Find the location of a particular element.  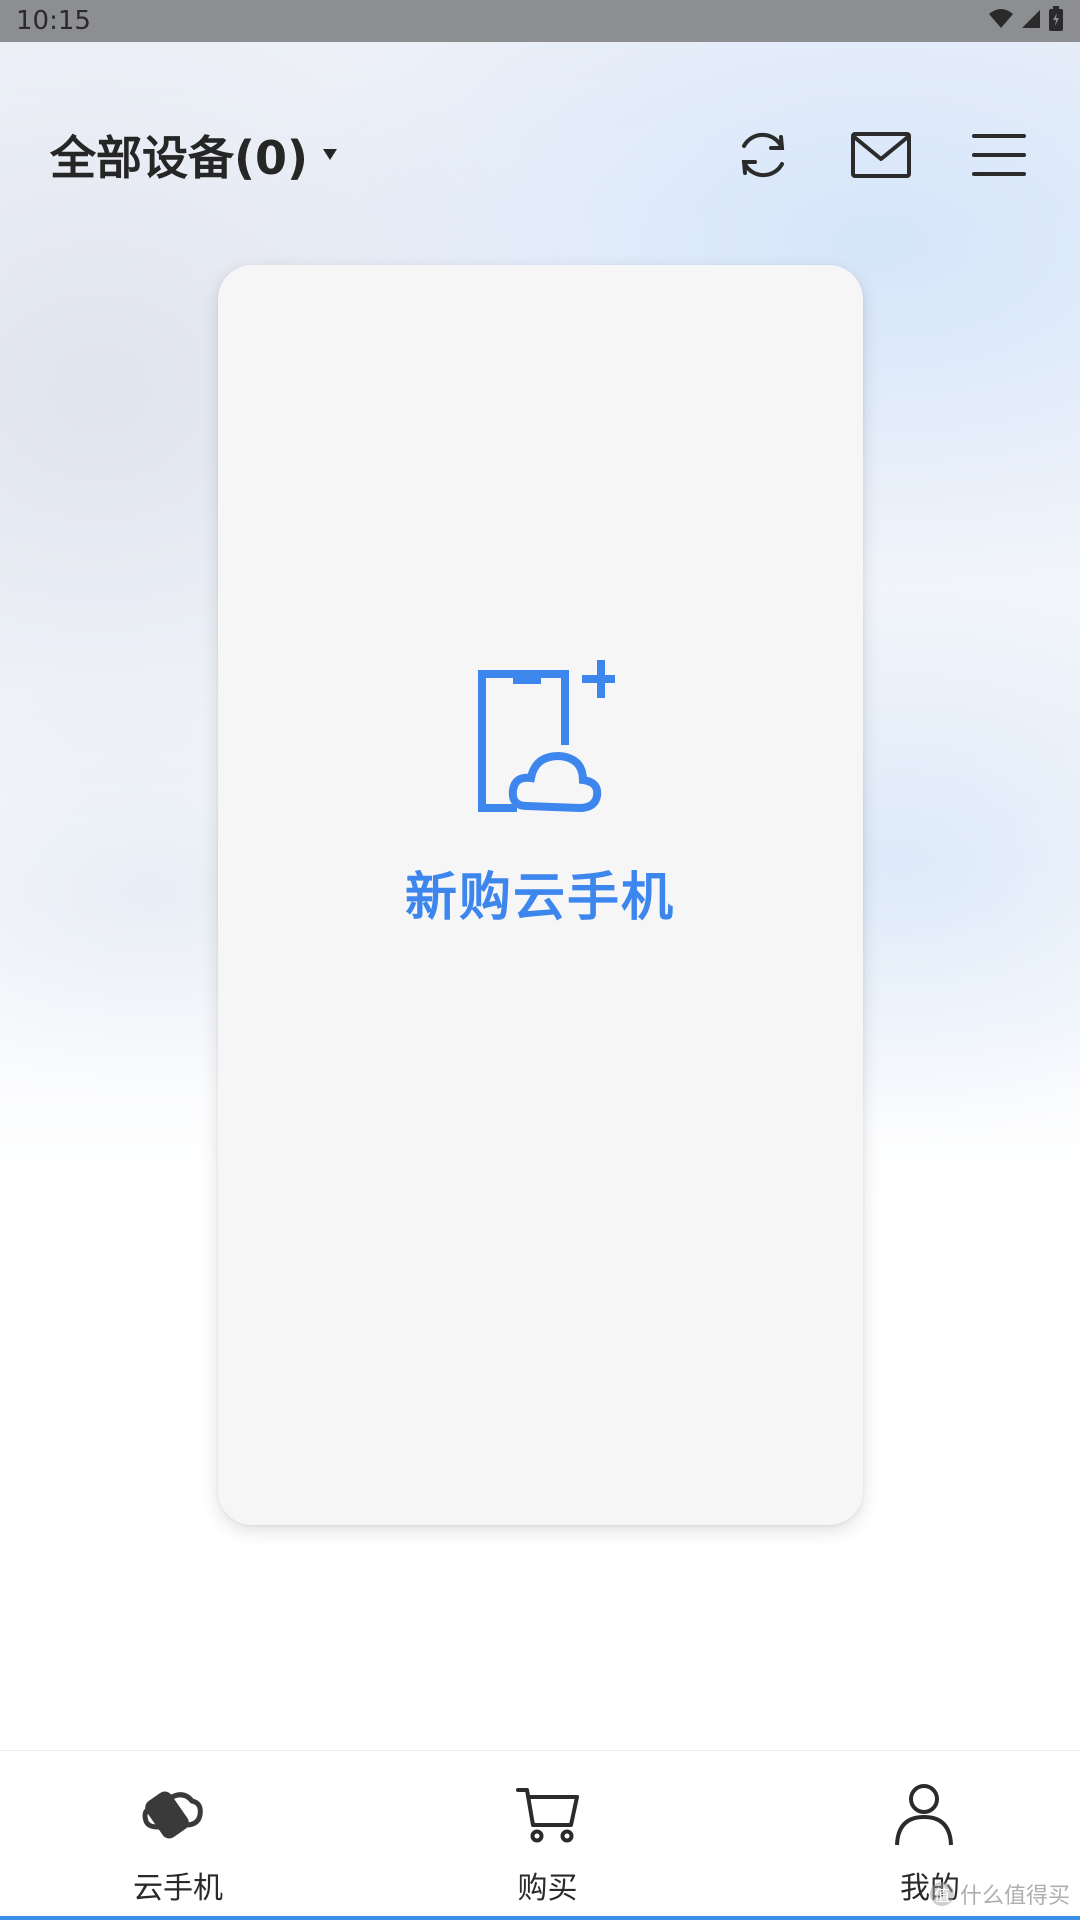

device-selector: 全部设备(0) is located at coordinates (194, 155).